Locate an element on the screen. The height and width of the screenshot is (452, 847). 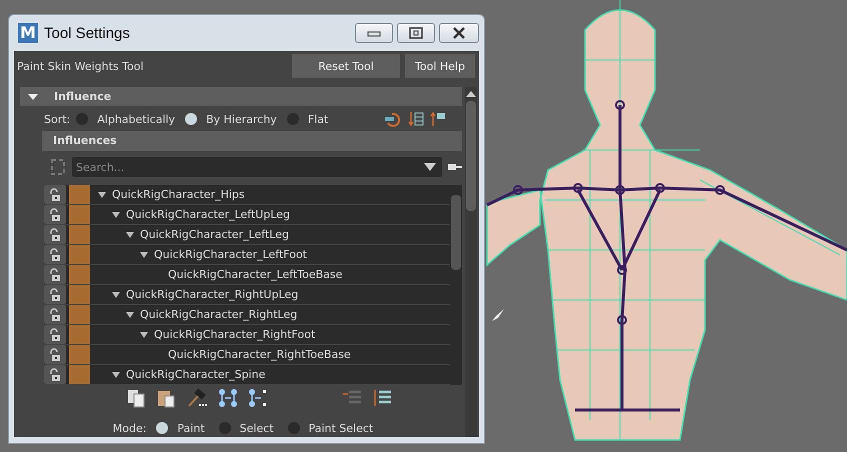
window-title: Tool Settings is located at coordinates (87, 33).